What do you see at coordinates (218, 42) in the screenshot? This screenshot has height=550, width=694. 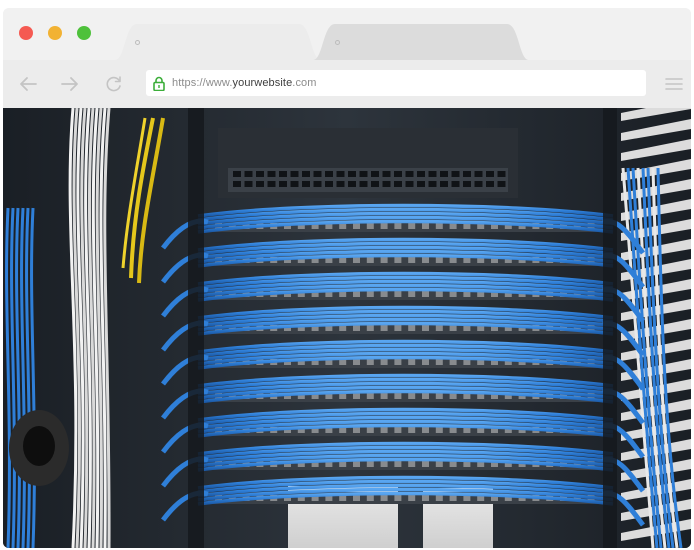 I see `browser-tab-active` at bounding box center [218, 42].